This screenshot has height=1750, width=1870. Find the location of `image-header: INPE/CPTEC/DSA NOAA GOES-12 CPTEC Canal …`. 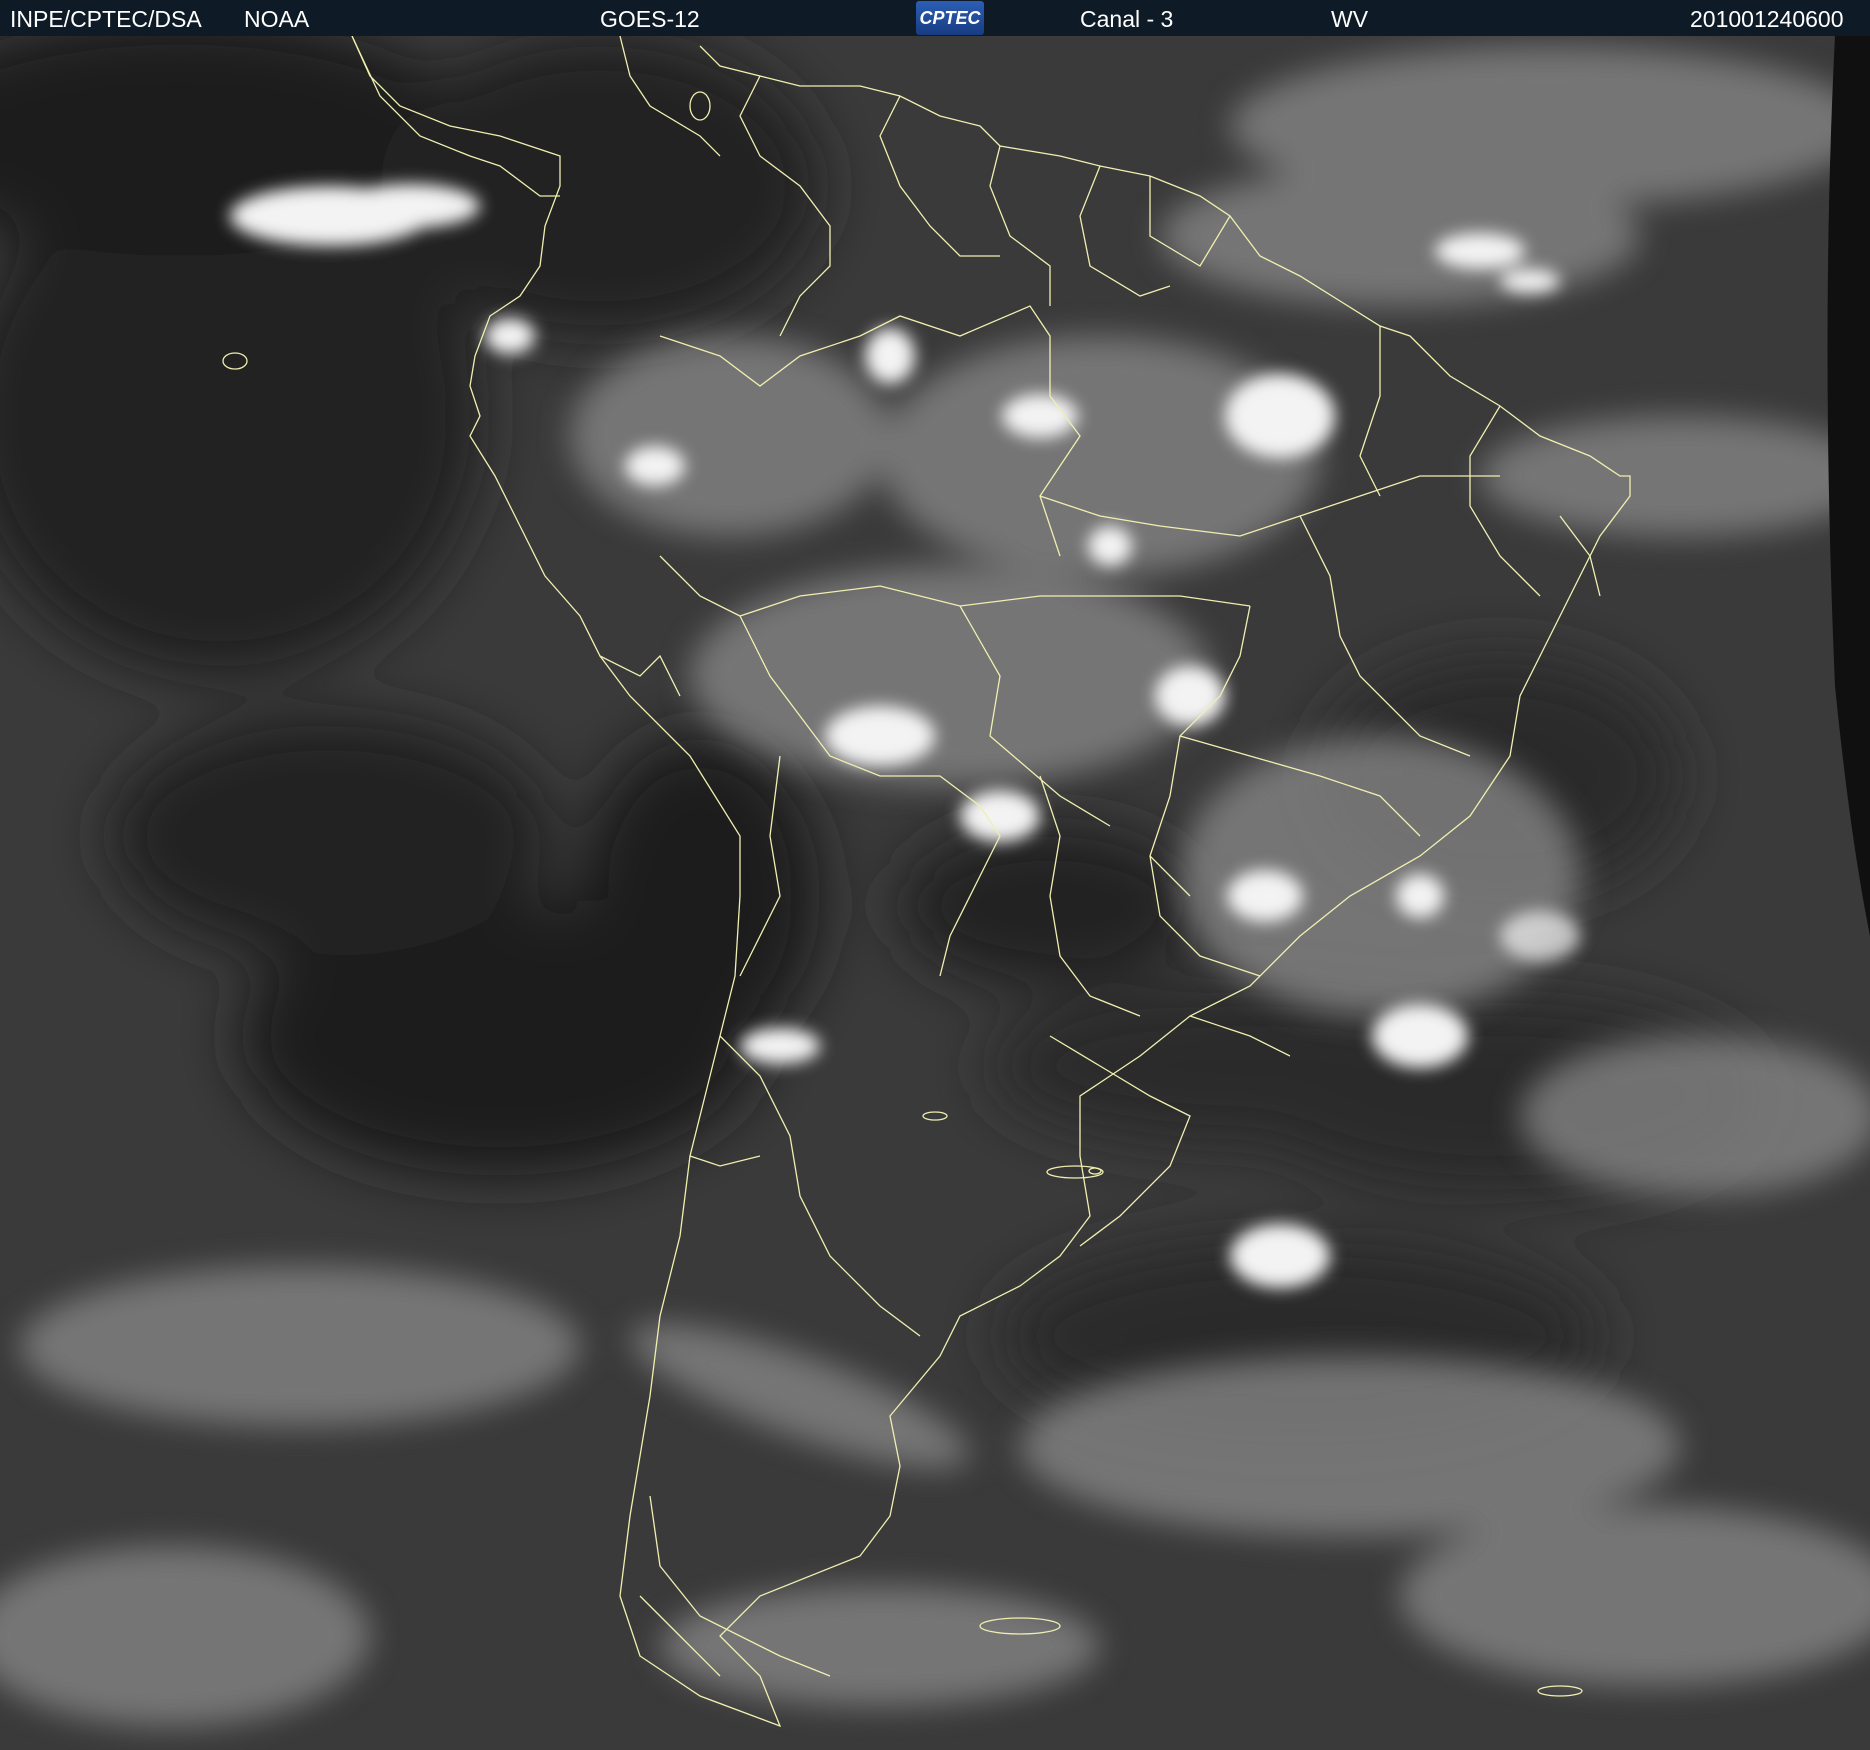

image-header: INPE/CPTEC/DSA NOAA GOES-12 CPTEC Canal … is located at coordinates (935, 18).